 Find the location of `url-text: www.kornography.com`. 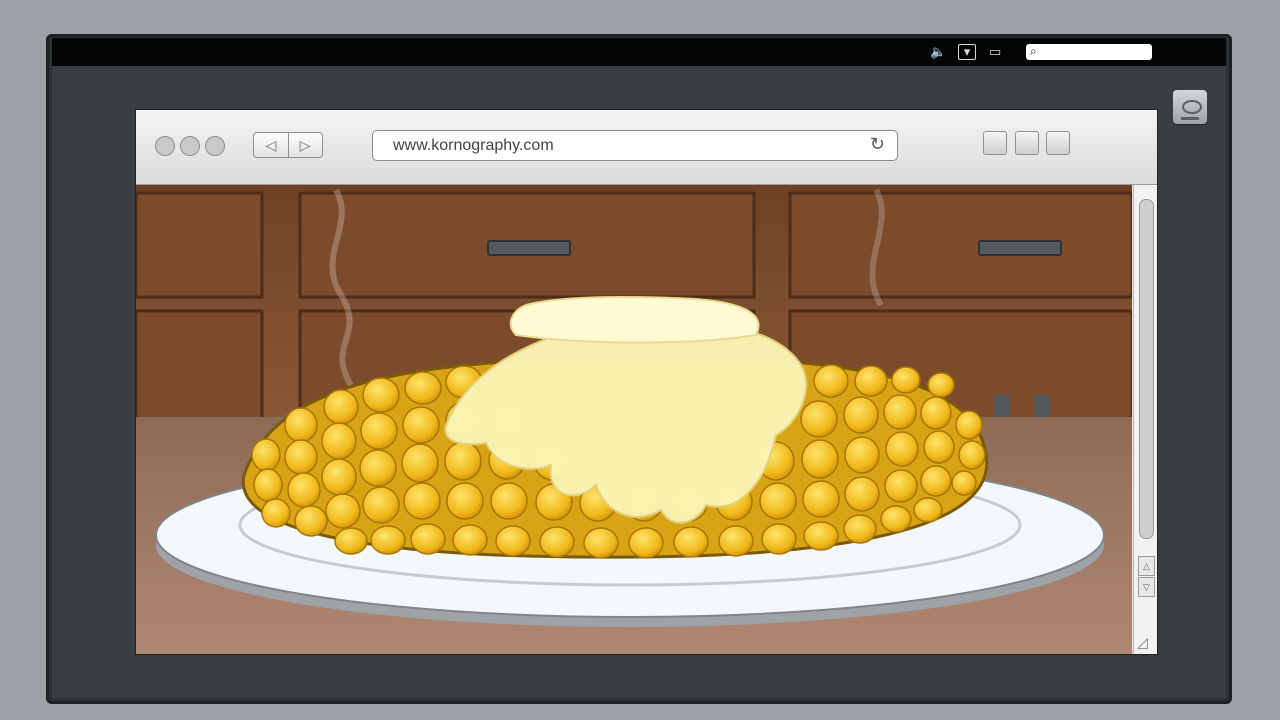

url-text: www.kornography.com is located at coordinates (473, 145).